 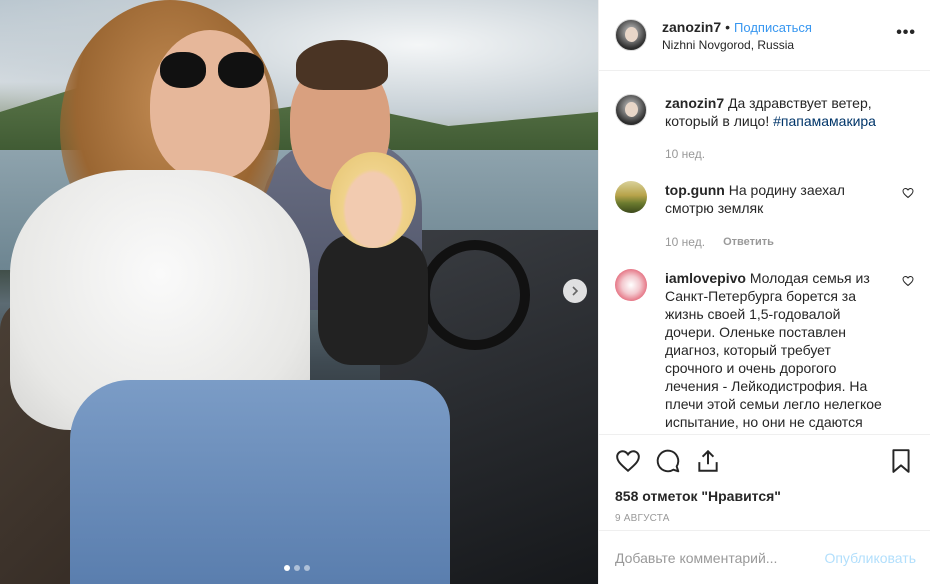 What do you see at coordinates (748, 242) in the screenshot?
I see `reply-button: Ответить` at bounding box center [748, 242].